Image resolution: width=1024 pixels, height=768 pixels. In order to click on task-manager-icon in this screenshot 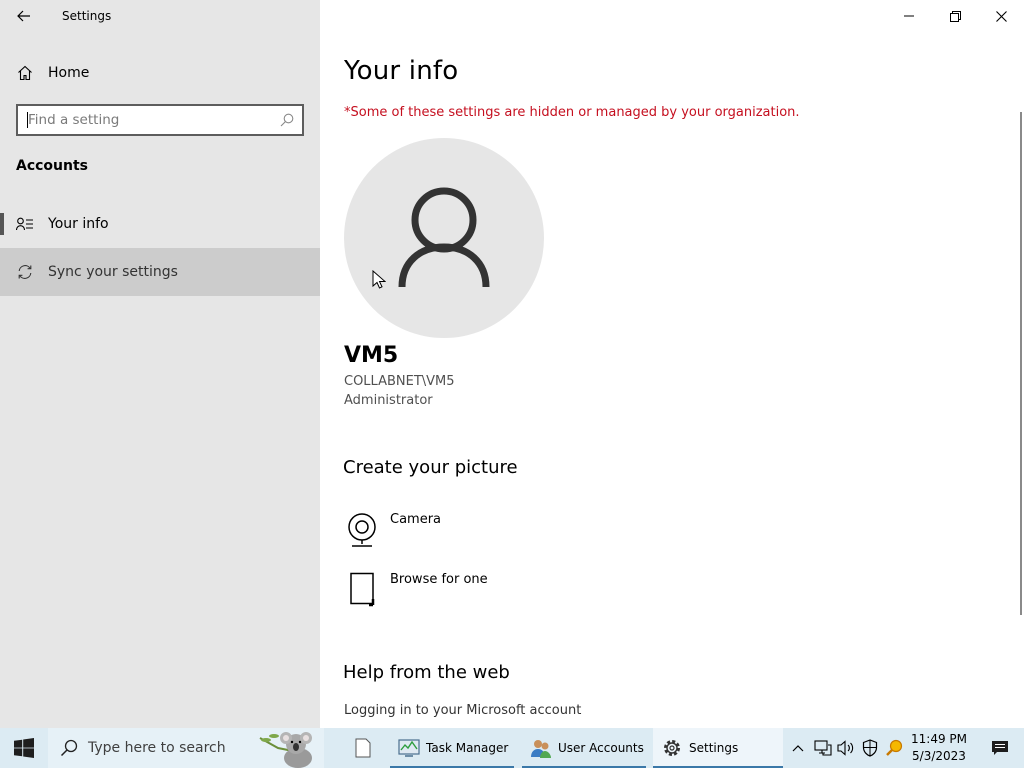, I will do `click(409, 748)`.